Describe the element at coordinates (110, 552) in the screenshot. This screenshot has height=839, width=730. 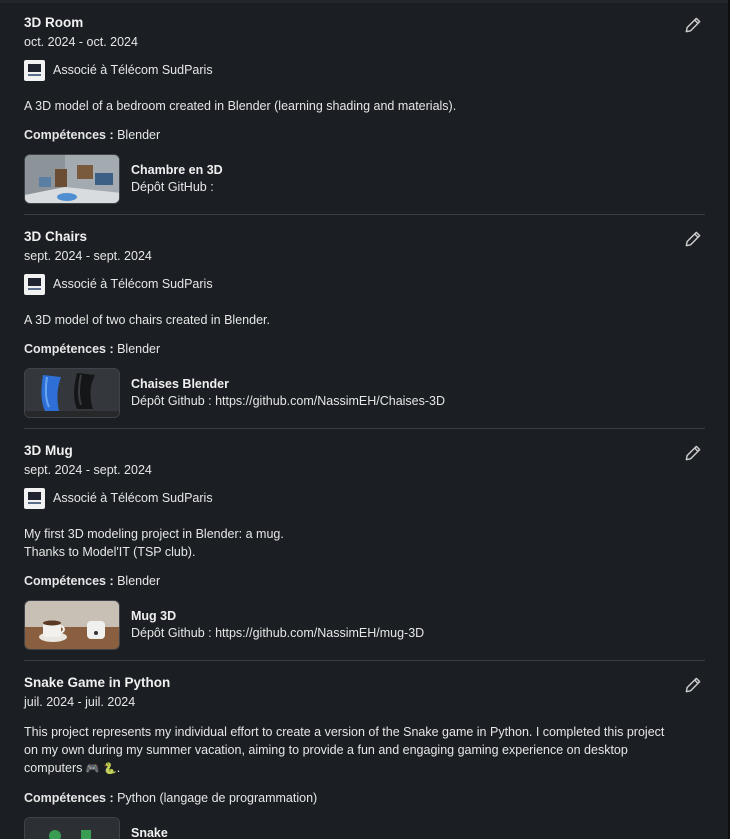
I see `description-line: Thanks to Model'IT (TSP club).` at that location.